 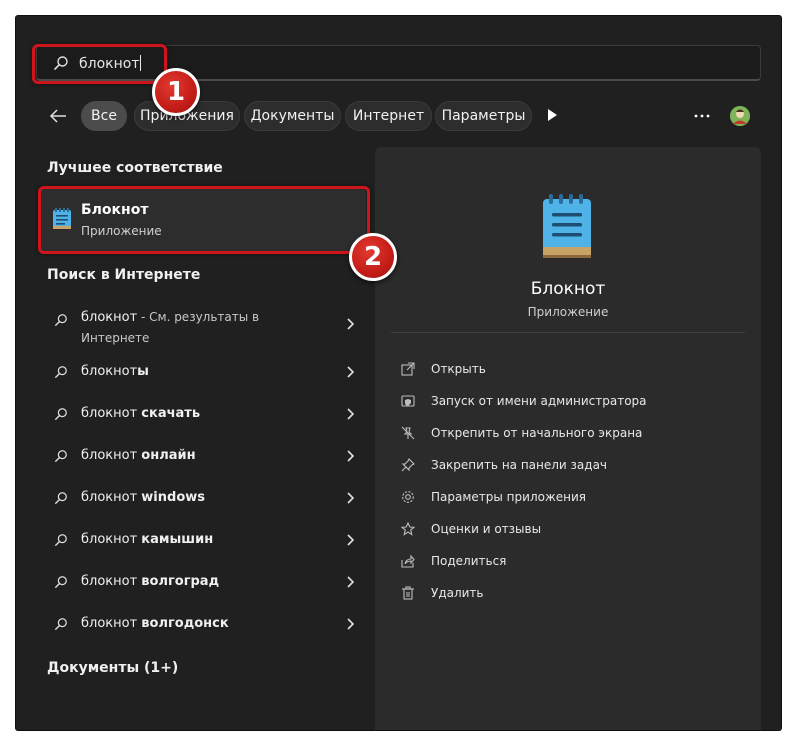 I want to click on web-result-item: блокнот - См. результаты в Интернете, so click(x=203, y=325).